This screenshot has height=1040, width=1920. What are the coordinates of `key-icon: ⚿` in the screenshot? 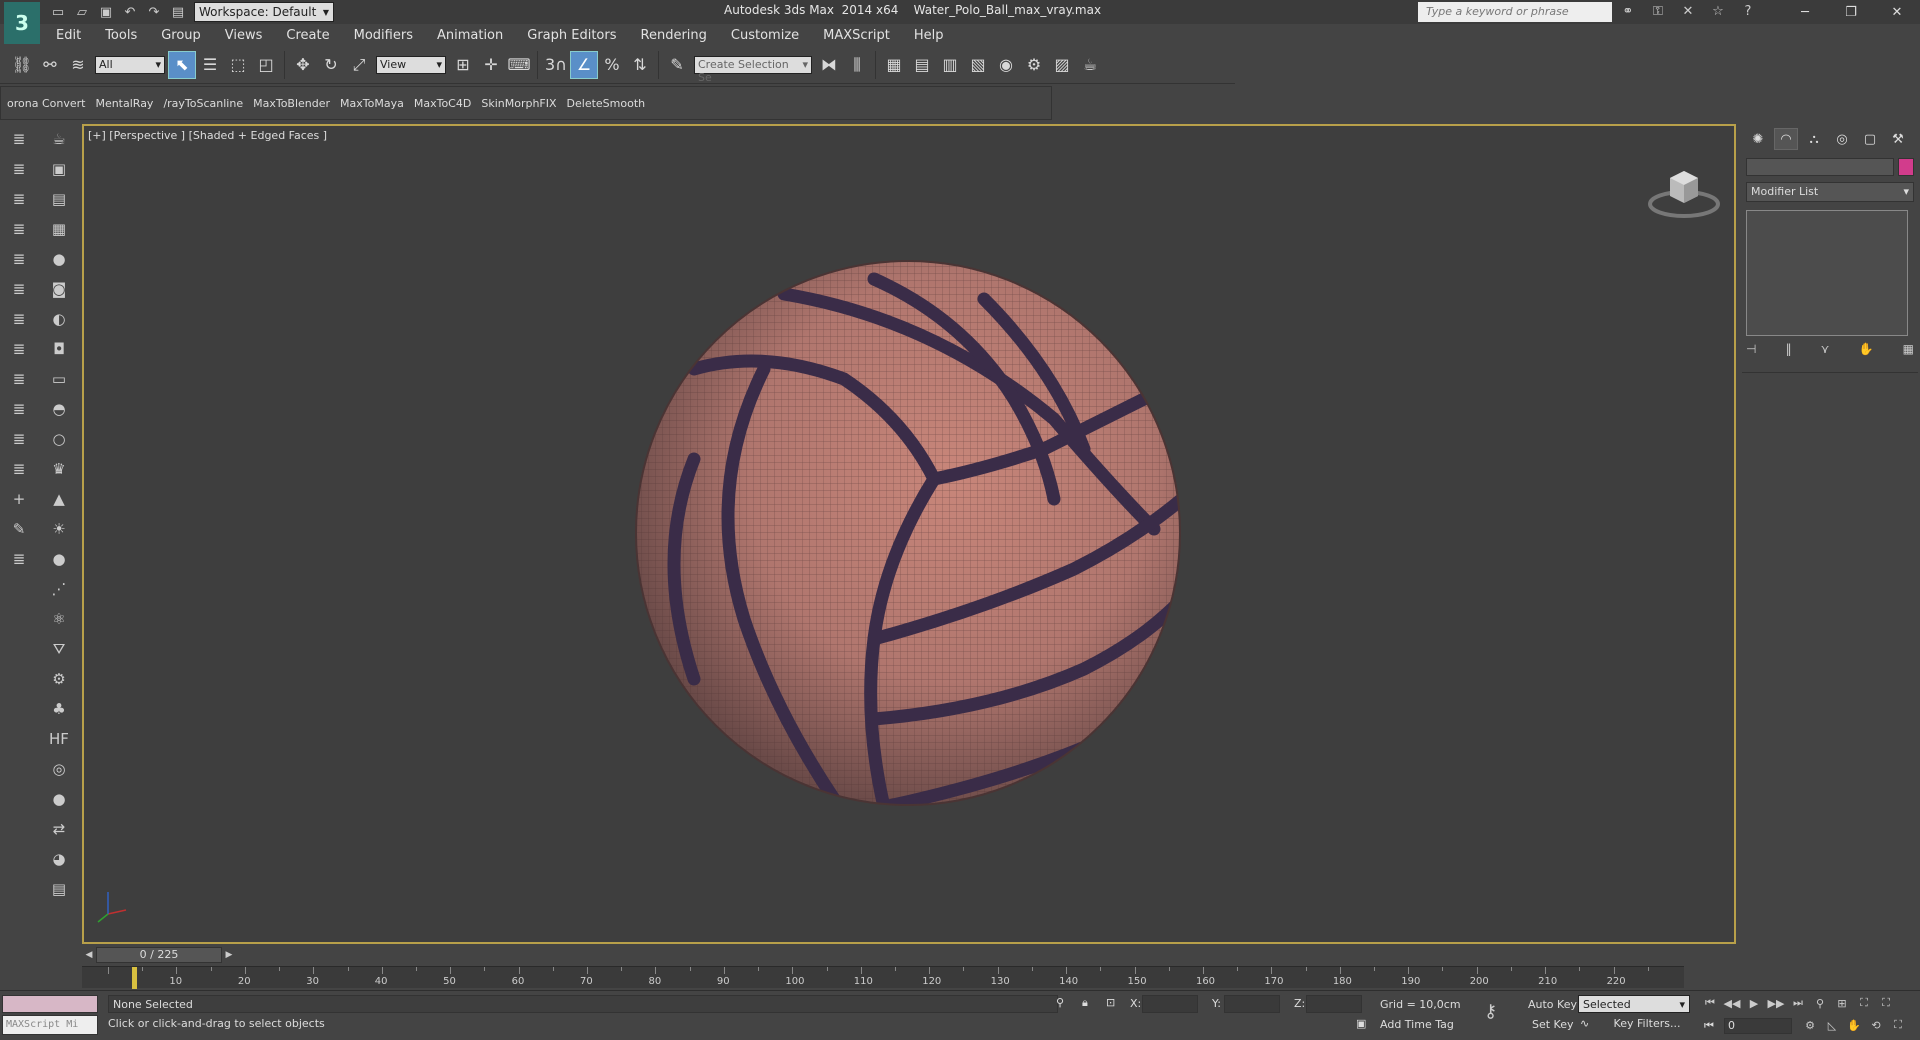 It's located at (1658, 11).